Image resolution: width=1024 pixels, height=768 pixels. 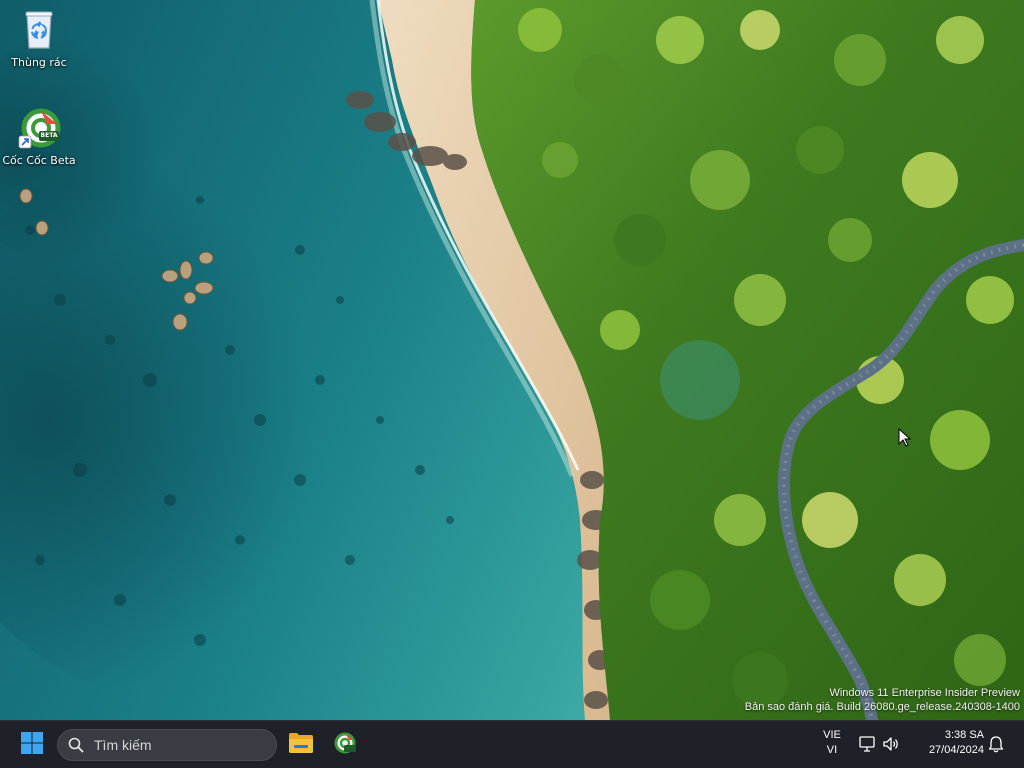 I want to click on network-icon, so click(x=867, y=744).